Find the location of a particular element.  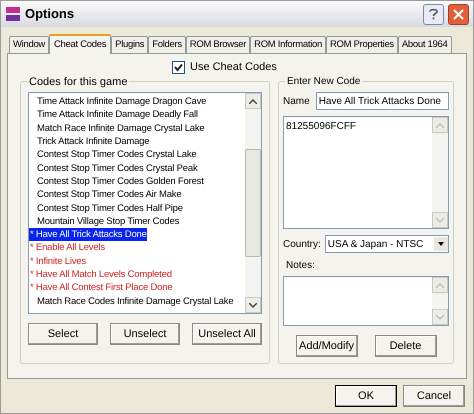

code-text: 81255096FCFF is located at coordinates (321, 127).